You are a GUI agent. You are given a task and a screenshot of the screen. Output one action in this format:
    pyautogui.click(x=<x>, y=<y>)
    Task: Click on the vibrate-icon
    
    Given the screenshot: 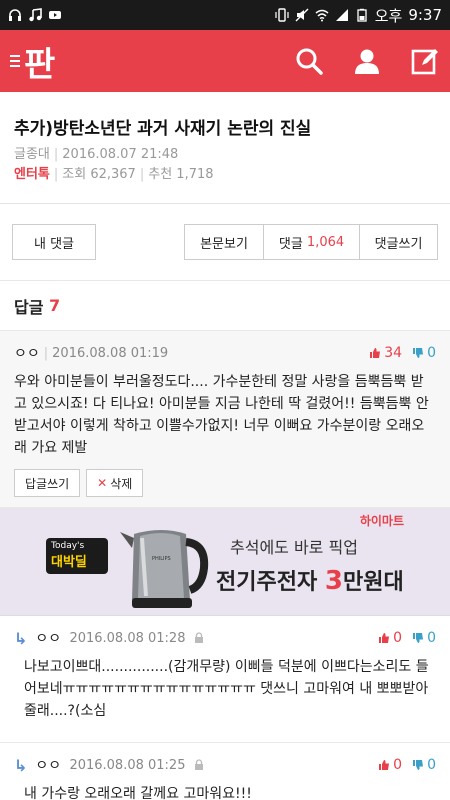 What is the action you would take?
    pyautogui.click(x=282, y=15)
    